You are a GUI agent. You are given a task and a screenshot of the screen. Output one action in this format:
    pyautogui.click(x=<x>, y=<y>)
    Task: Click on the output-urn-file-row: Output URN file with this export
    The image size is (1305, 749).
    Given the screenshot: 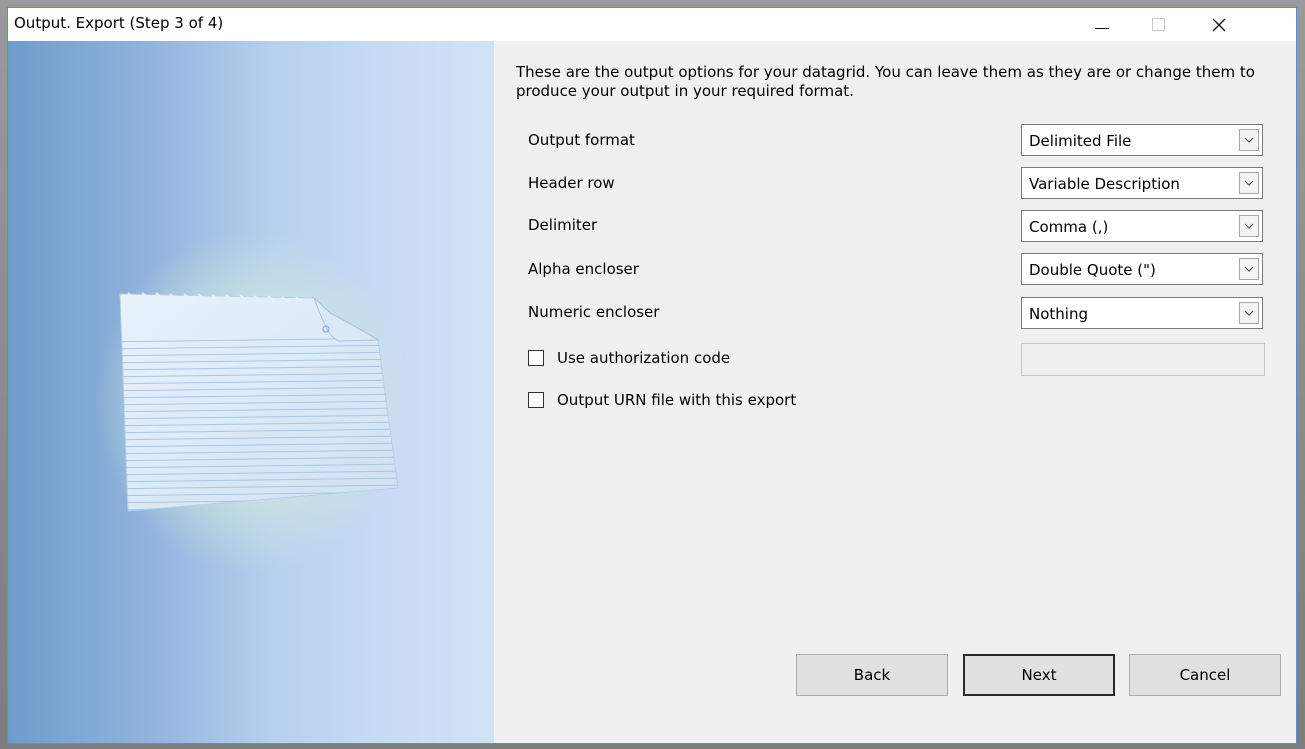 What is the action you would take?
    pyautogui.click(x=662, y=400)
    